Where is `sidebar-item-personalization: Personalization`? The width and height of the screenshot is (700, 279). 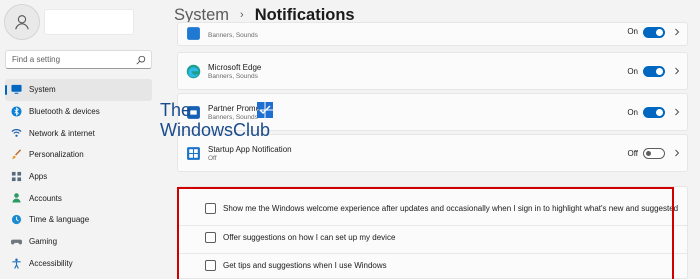 sidebar-item-personalization: Personalization is located at coordinates (78, 155).